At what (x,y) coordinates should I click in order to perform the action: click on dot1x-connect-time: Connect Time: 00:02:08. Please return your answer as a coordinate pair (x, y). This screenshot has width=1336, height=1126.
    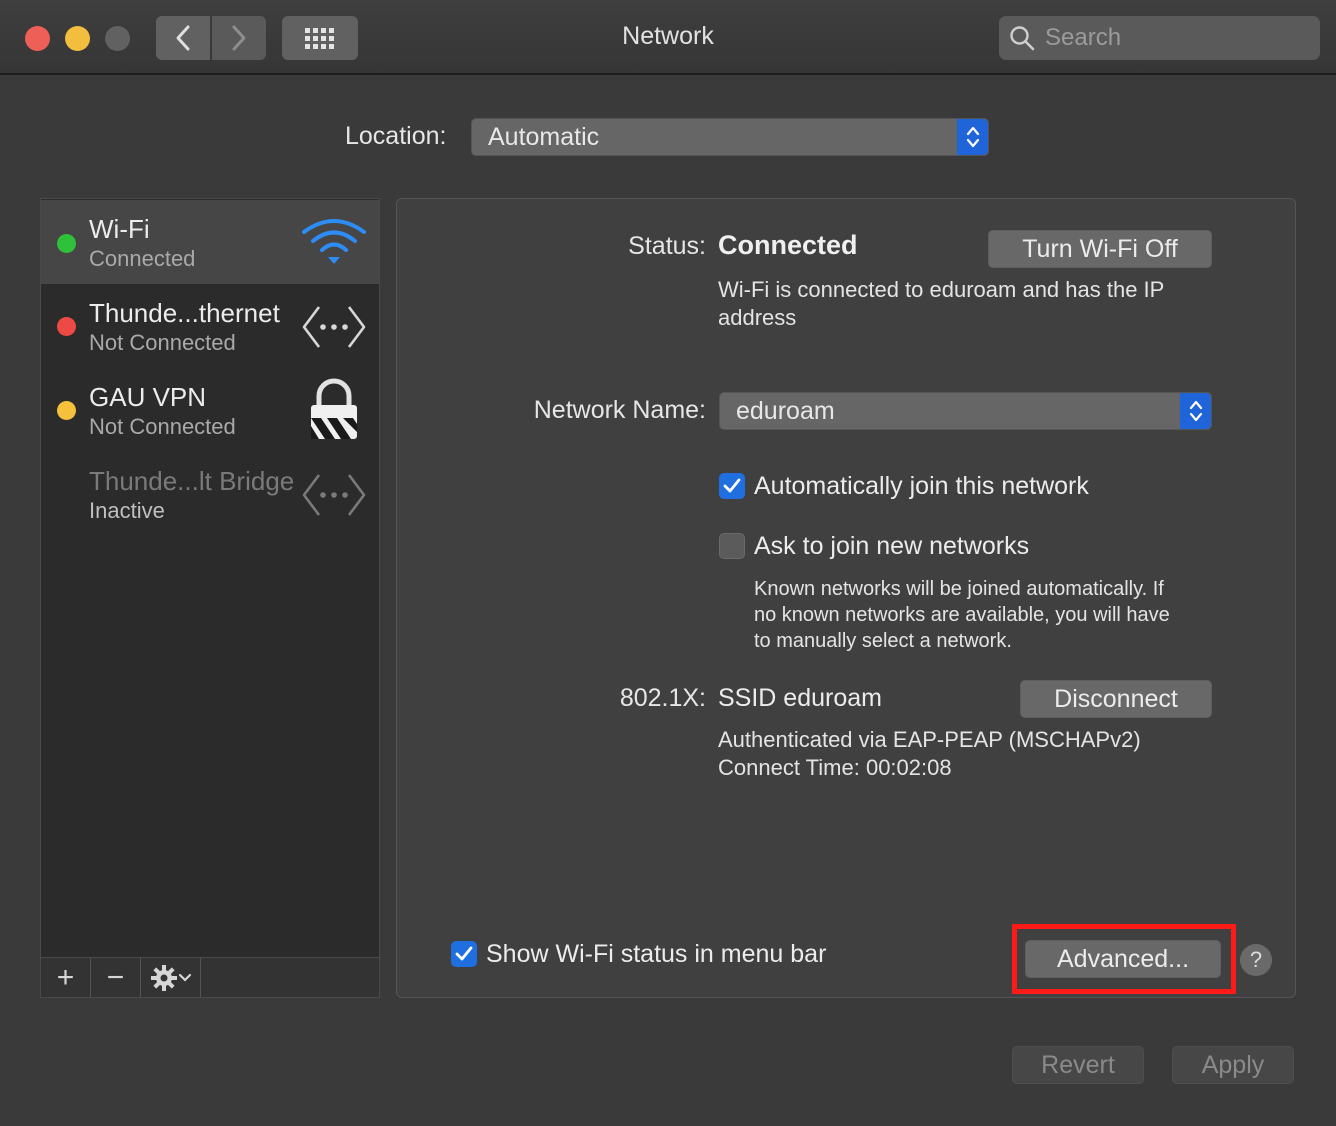
    Looking at the image, I should click on (835, 767).